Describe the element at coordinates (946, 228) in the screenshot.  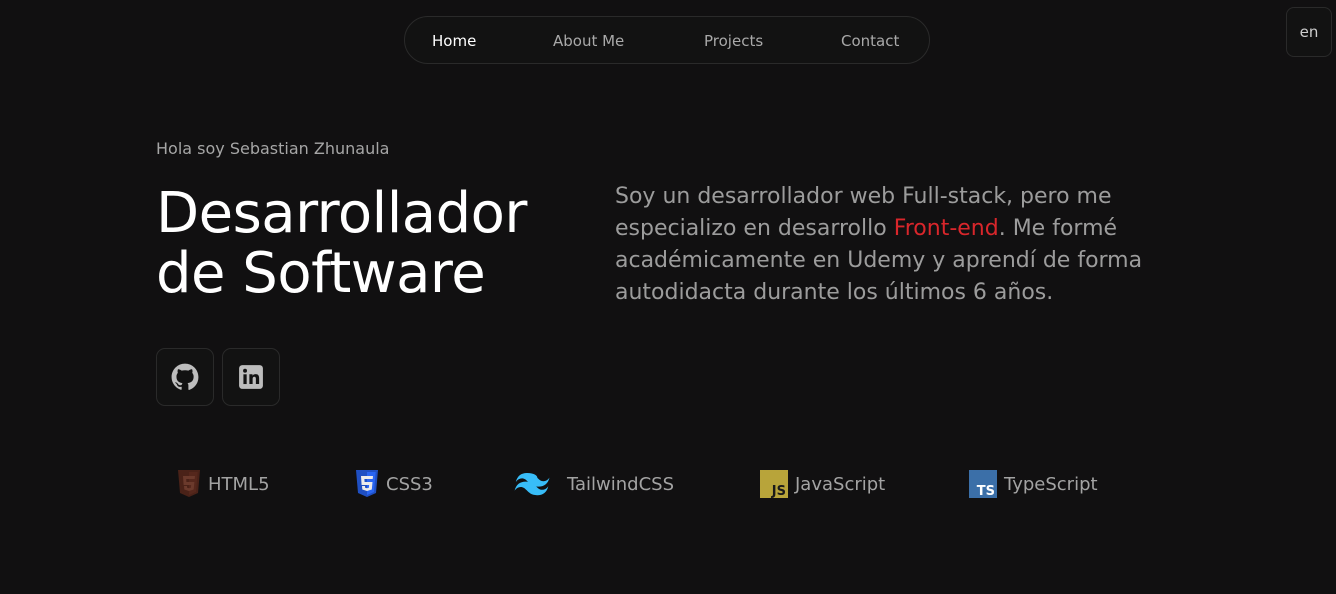
I see `bio-highlight: Front-end` at that location.